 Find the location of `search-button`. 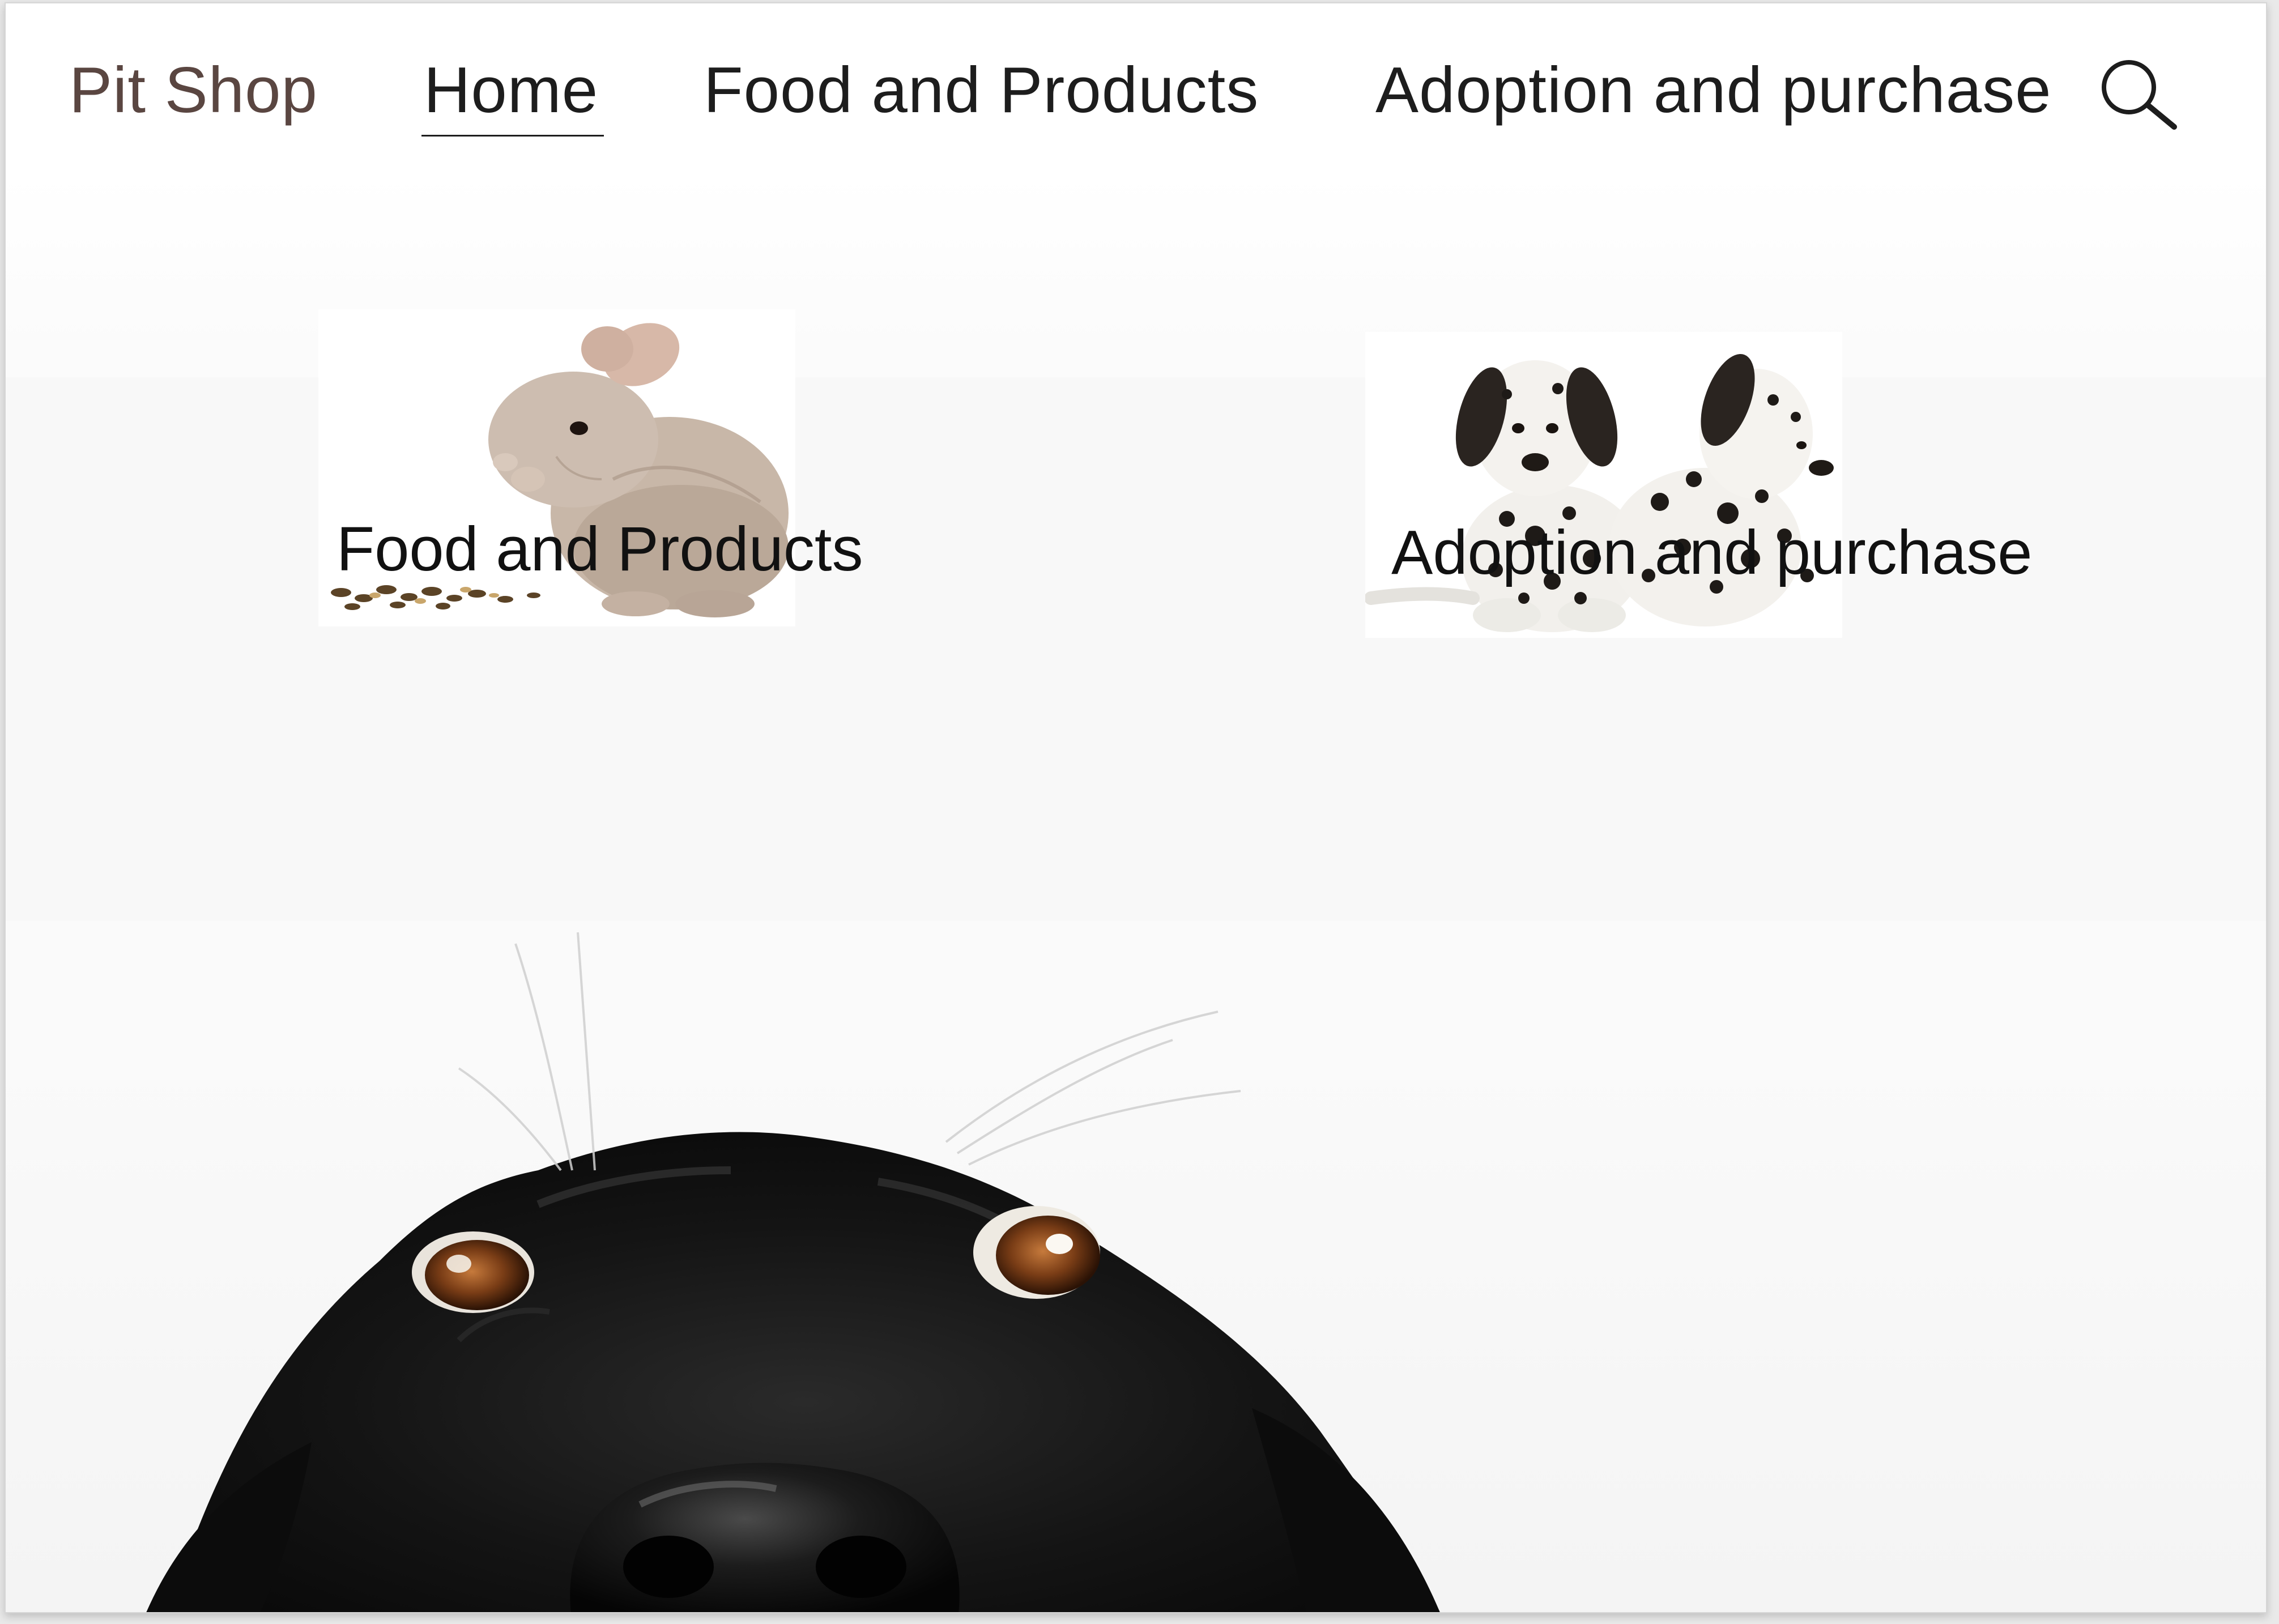

search-button is located at coordinates (2138, 94).